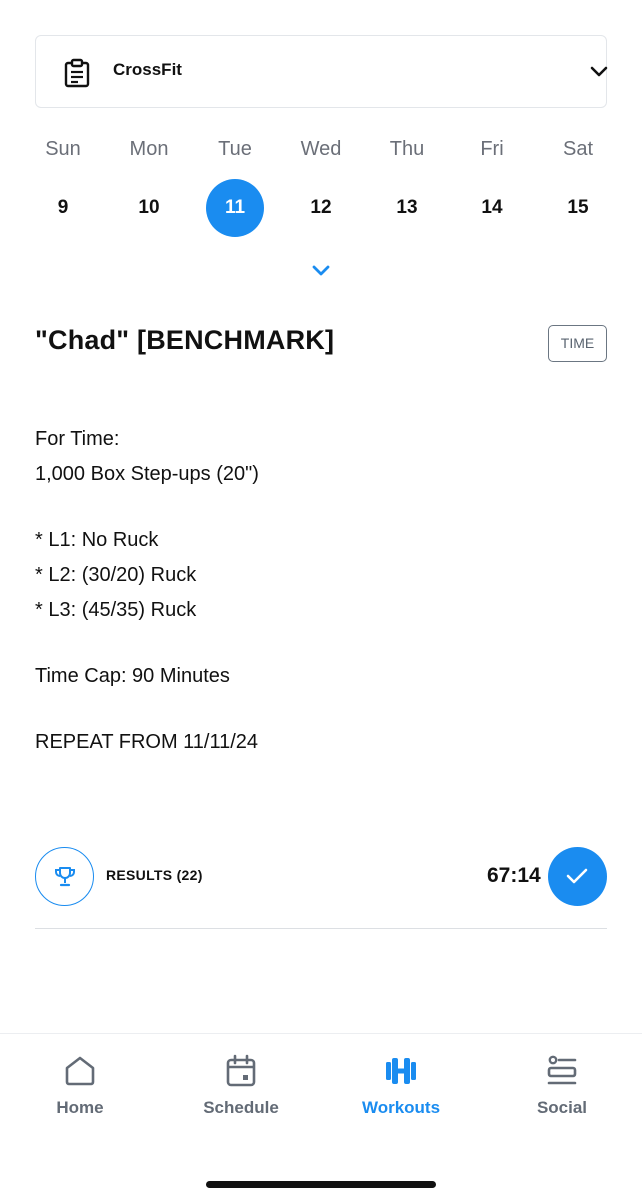 Image resolution: width=642 pixels, height=1200 pixels. What do you see at coordinates (562, 1070) in the screenshot?
I see `social-feed-icon` at bounding box center [562, 1070].